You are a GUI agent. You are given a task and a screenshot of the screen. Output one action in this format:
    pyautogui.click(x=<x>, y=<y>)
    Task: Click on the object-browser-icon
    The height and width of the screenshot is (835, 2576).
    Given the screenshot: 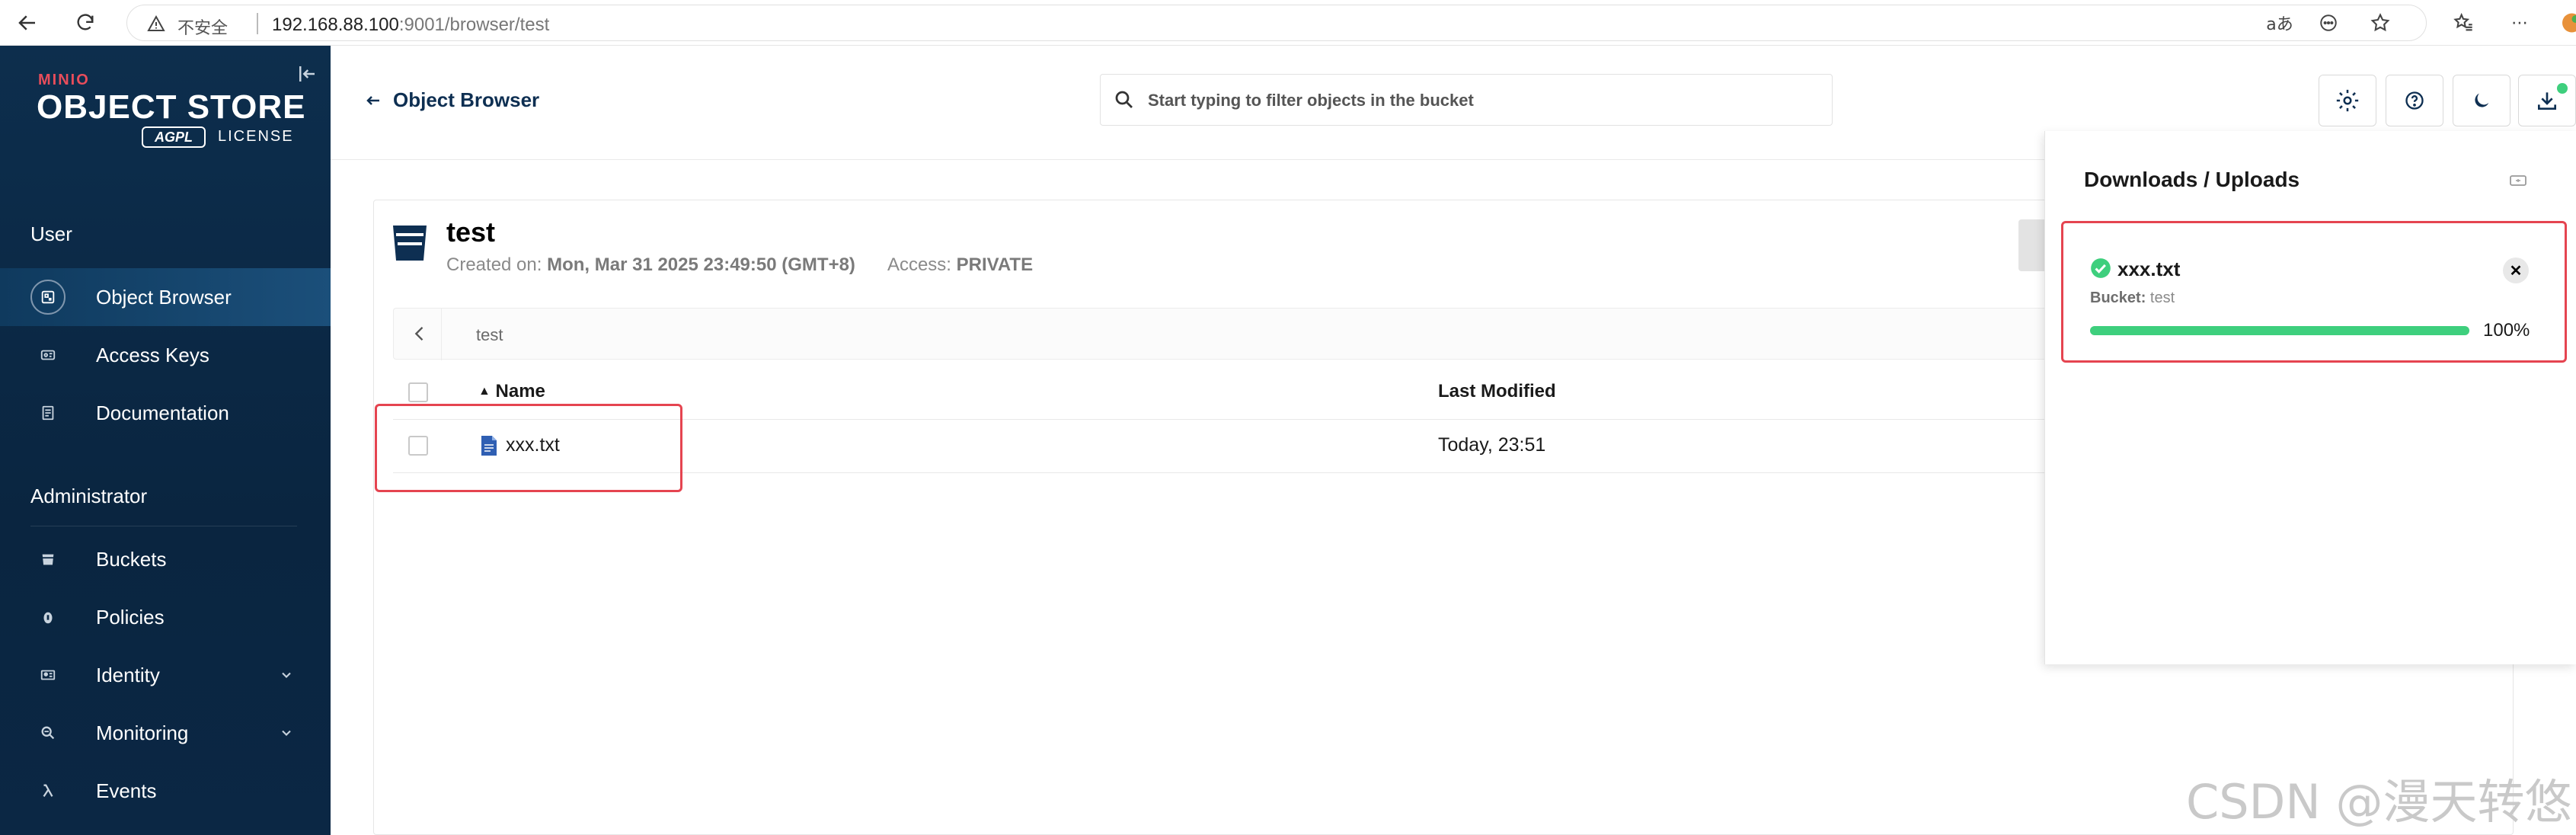 What is the action you would take?
    pyautogui.click(x=48, y=297)
    